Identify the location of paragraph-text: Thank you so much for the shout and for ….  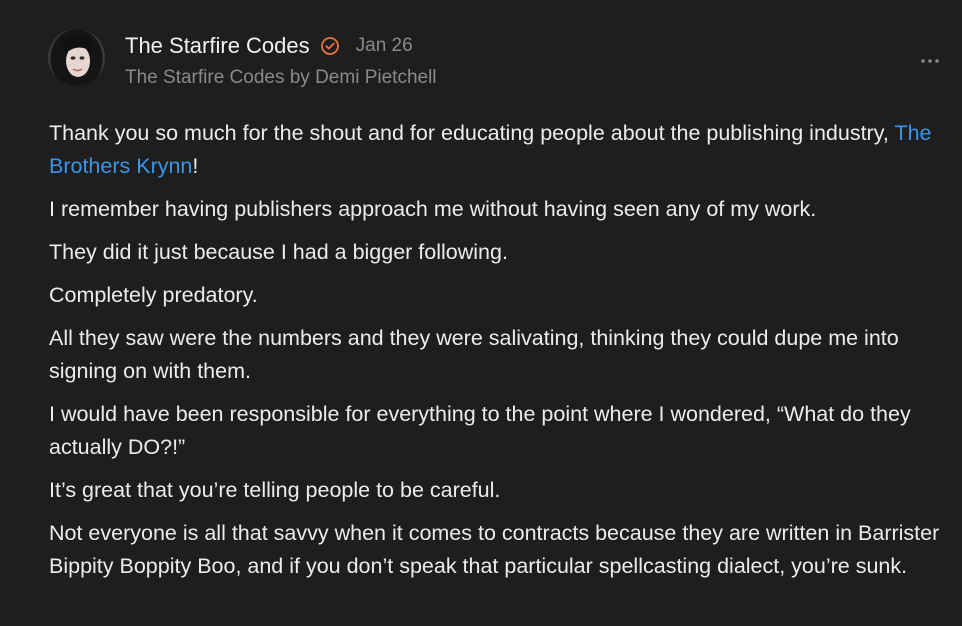
(472, 133).